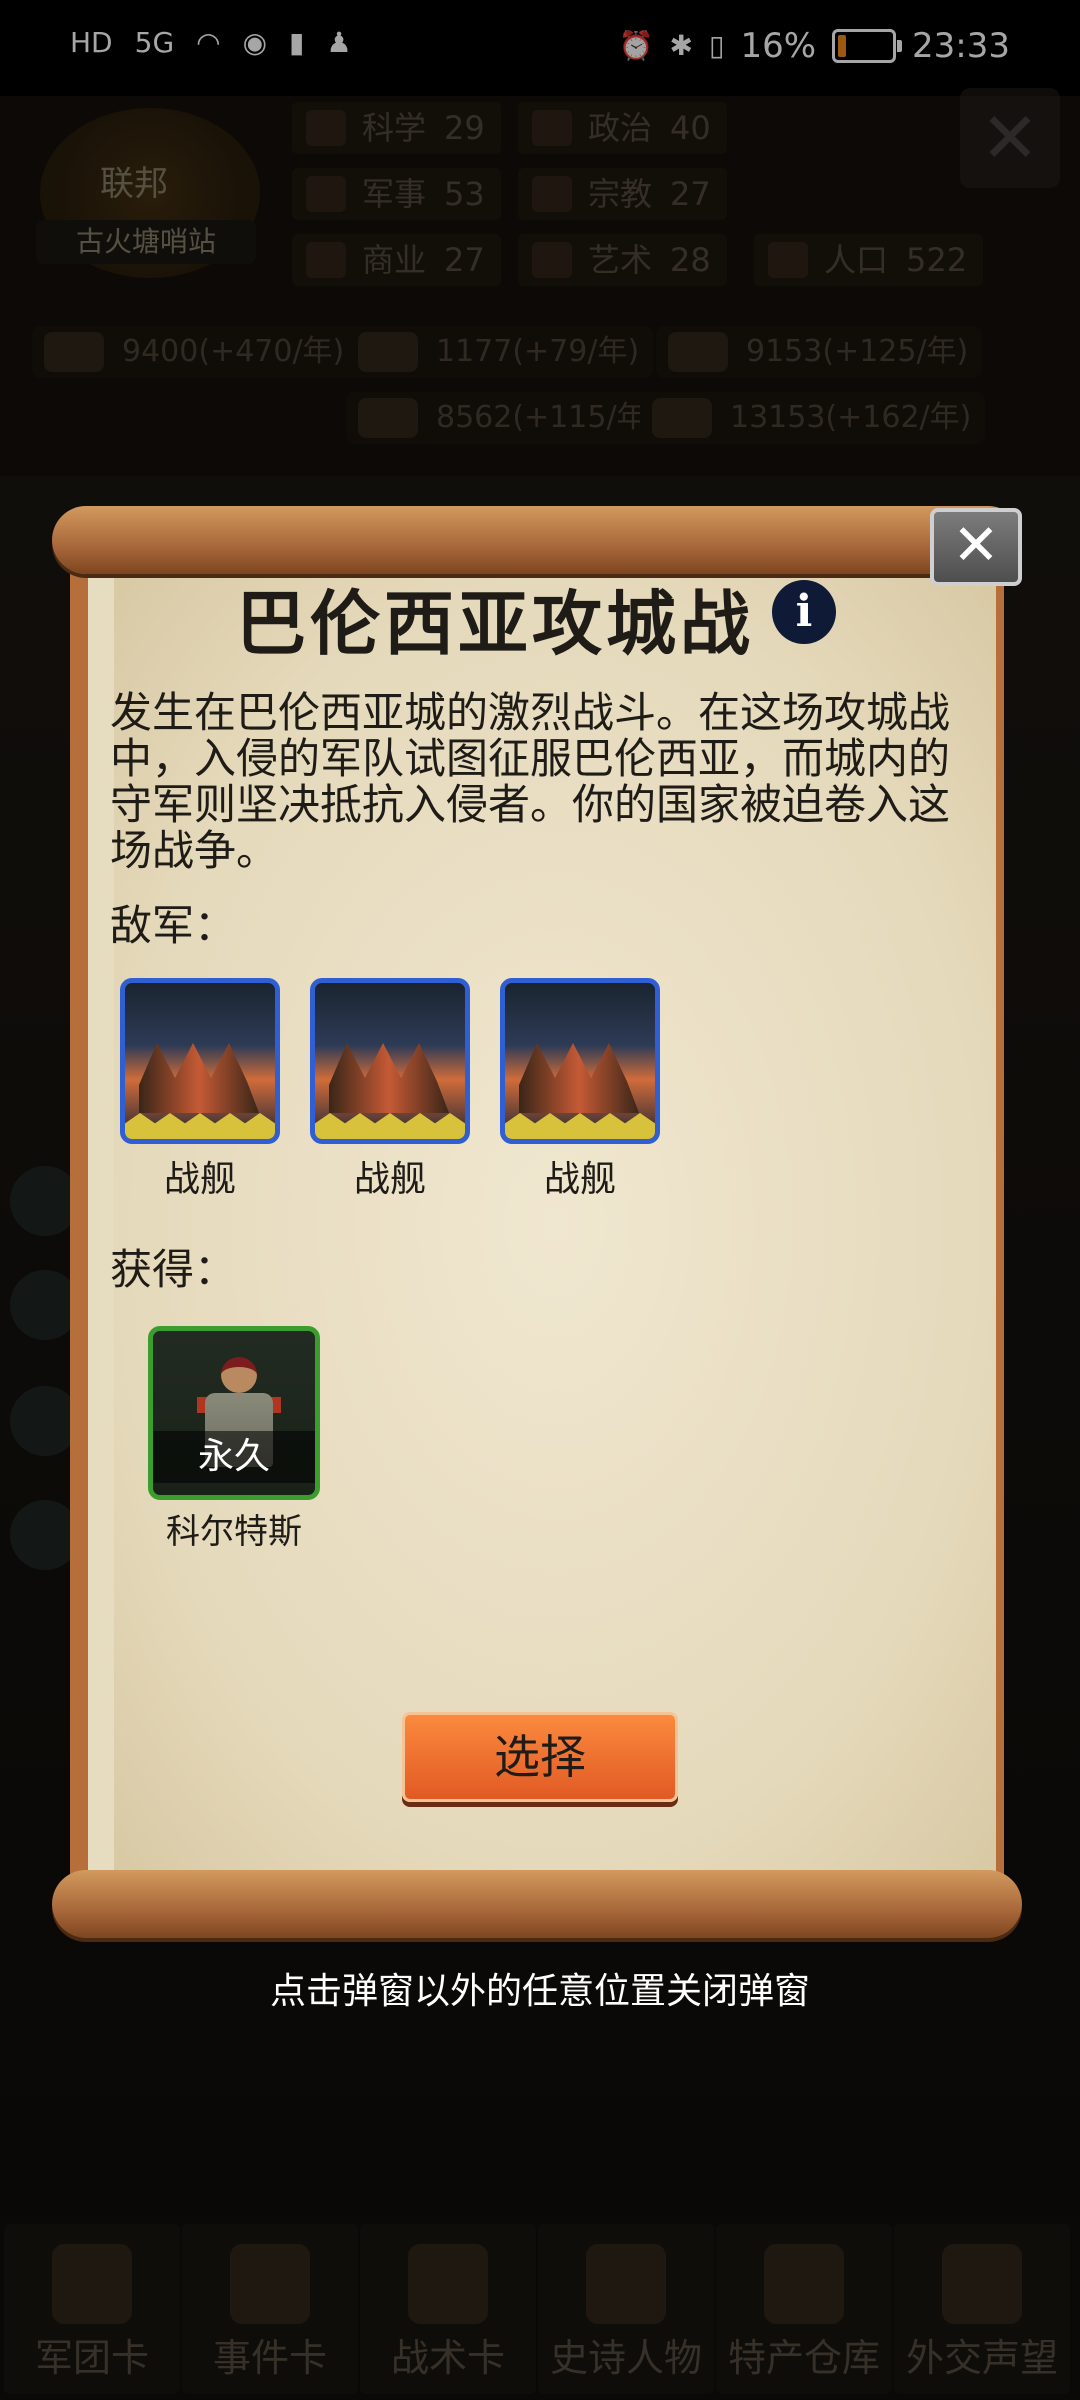  I want to click on reward-label: 获得：, so click(173, 1269).